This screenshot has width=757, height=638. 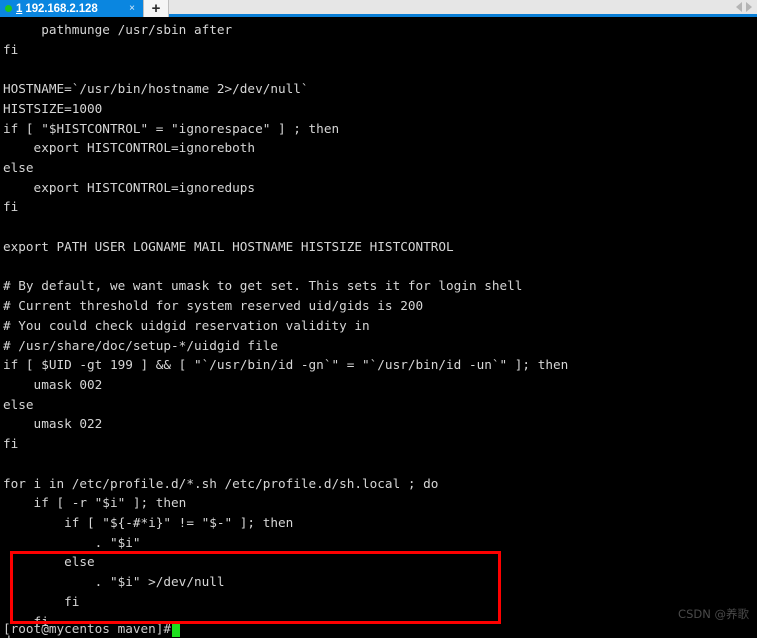 I want to click on triangle-right-icon, so click(x=749, y=7).